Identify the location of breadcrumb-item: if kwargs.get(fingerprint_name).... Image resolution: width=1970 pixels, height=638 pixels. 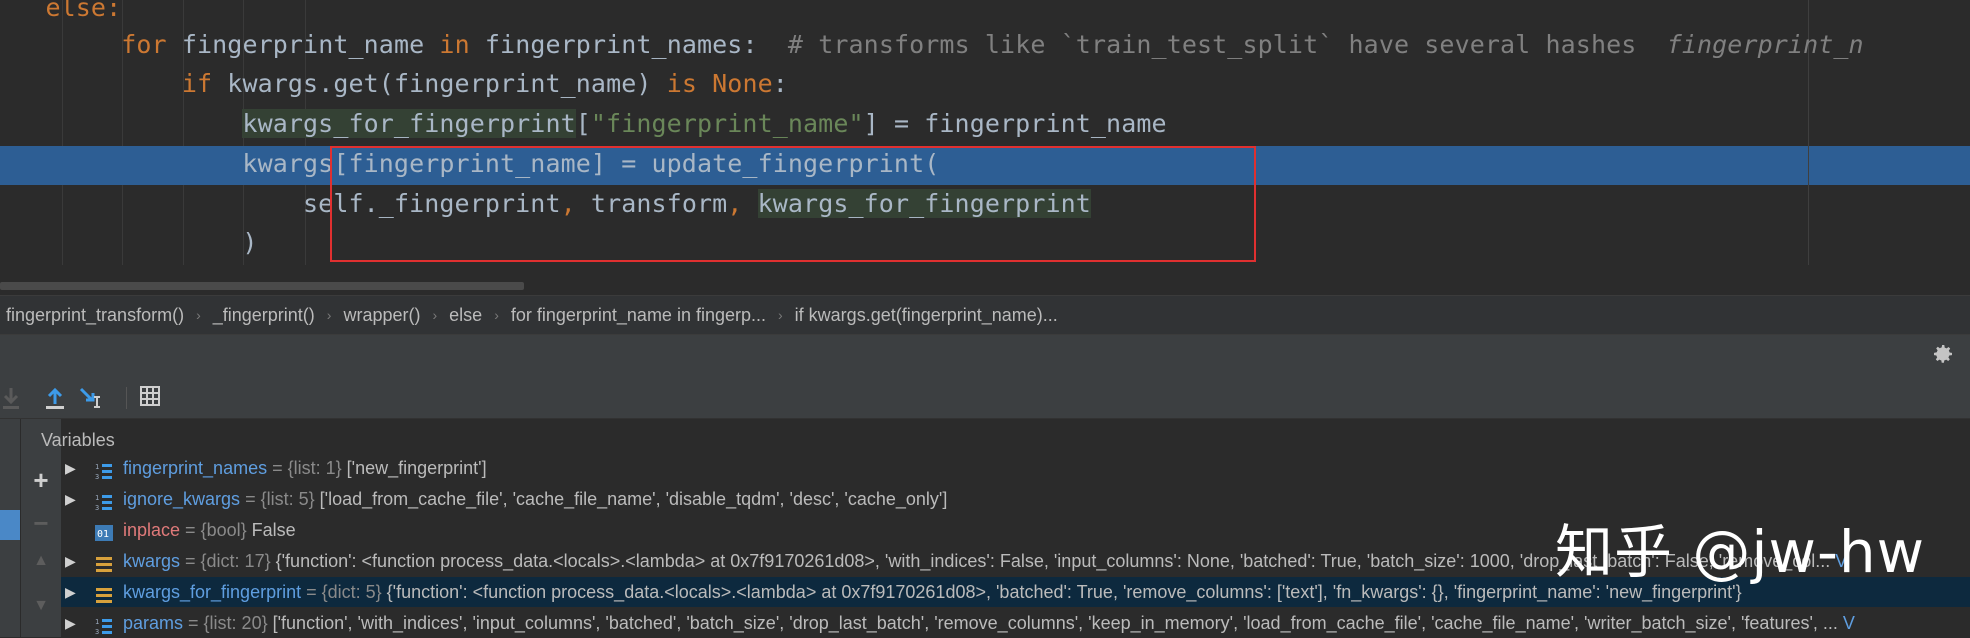
(926, 315).